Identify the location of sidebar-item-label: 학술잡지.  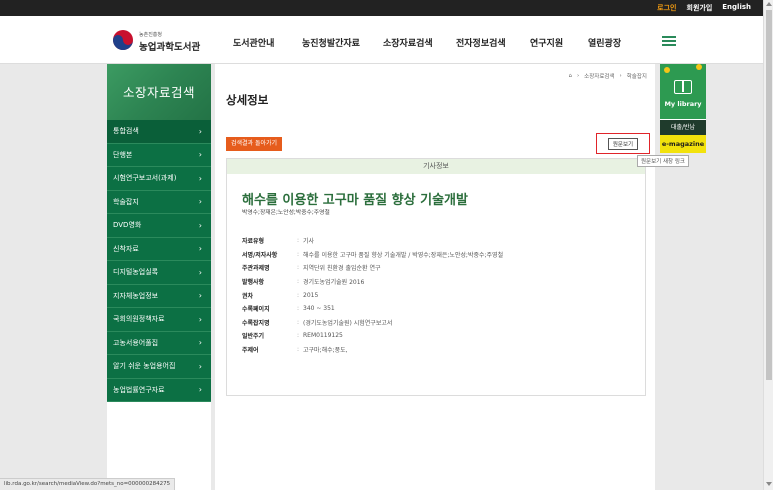
(126, 201).